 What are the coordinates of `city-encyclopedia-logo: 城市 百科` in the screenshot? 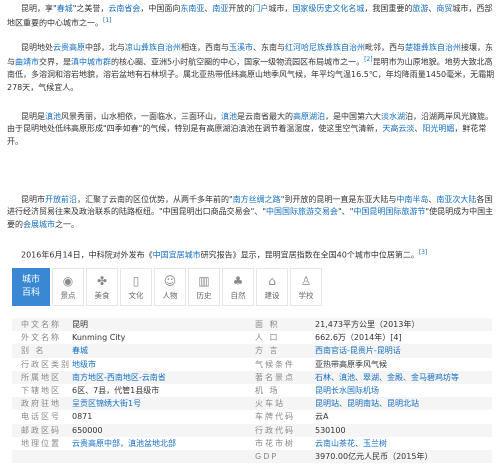 It's located at (31, 287).